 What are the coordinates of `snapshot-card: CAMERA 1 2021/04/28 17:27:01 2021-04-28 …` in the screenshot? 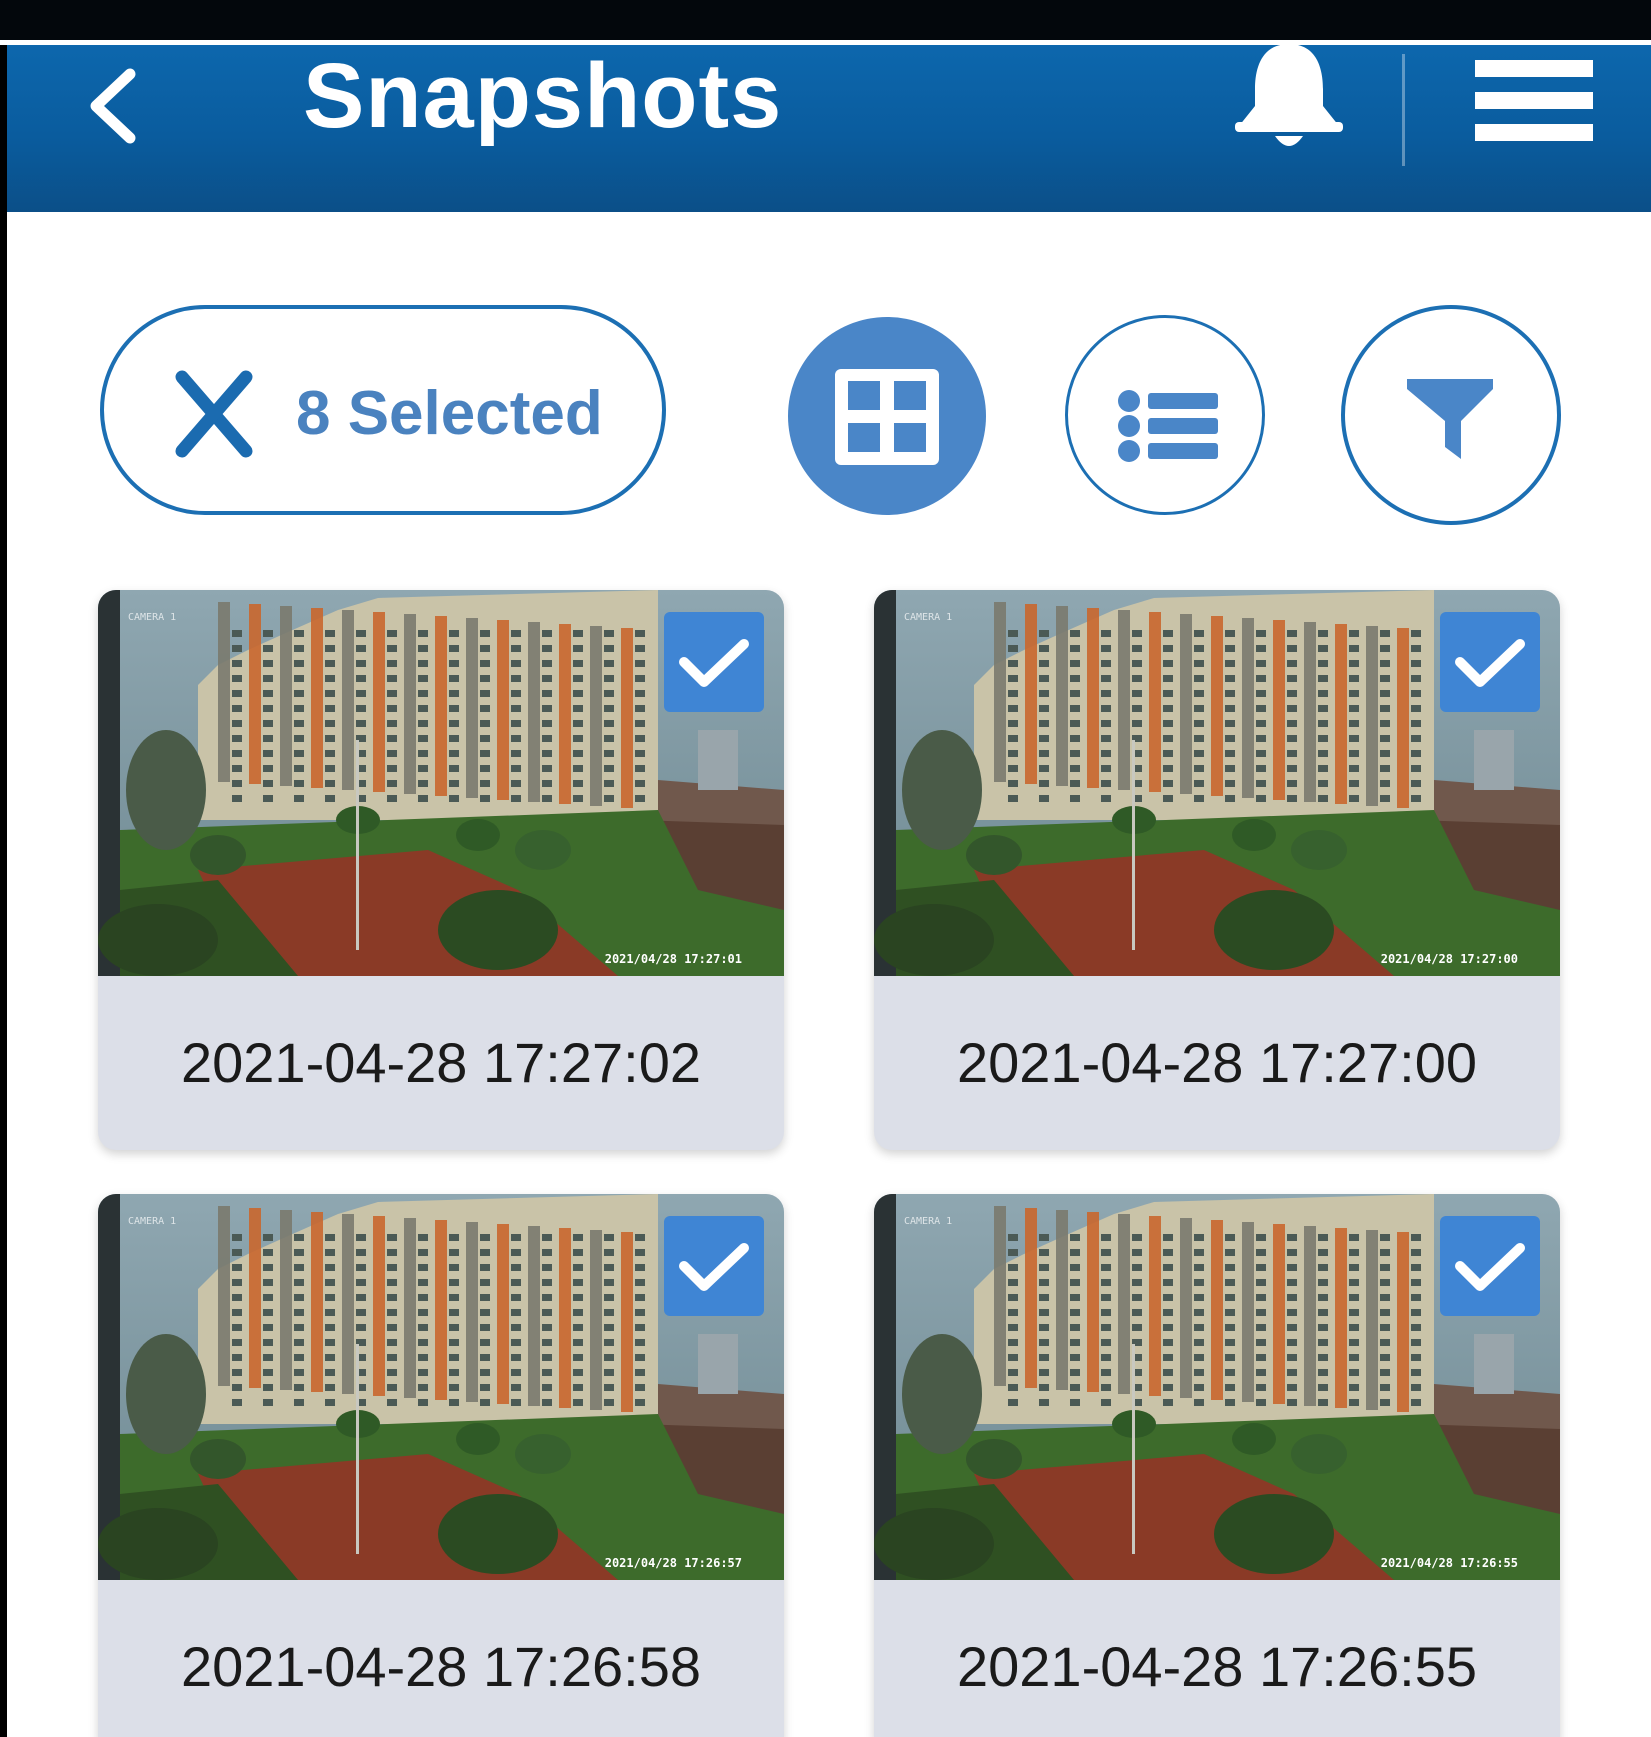 It's located at (441, 870).